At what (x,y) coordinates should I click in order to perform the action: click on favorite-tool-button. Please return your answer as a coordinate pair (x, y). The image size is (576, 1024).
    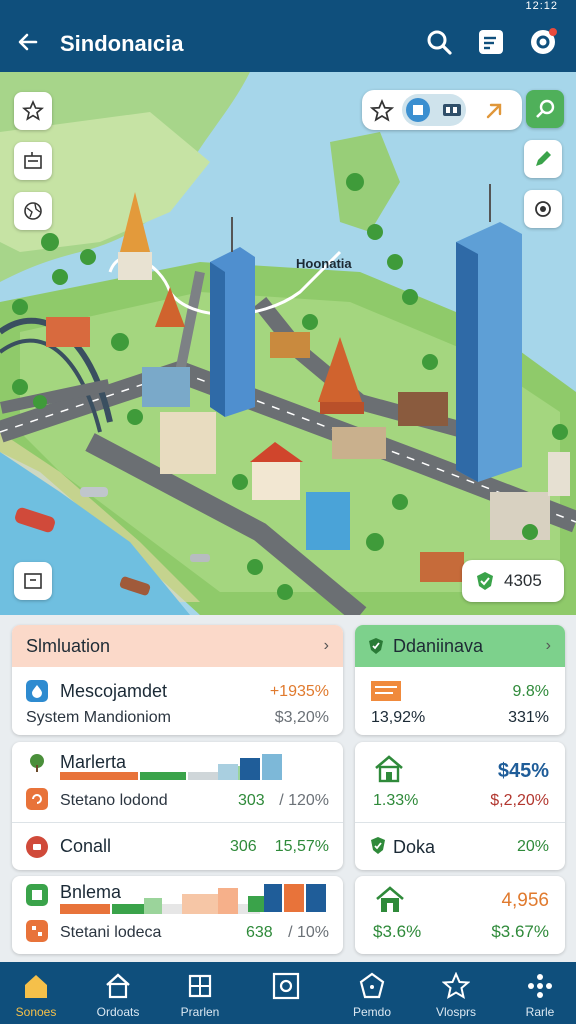
    Looking at the image, I should click on (33, 111).